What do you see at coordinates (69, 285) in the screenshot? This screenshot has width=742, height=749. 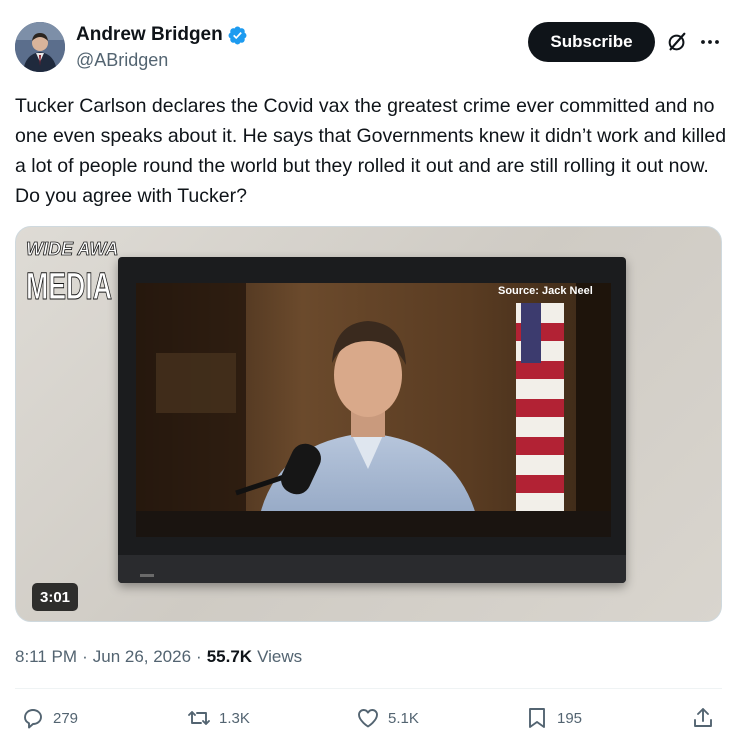 I see `watermark-line2: MEDIA` at bounding box center [69, 285].